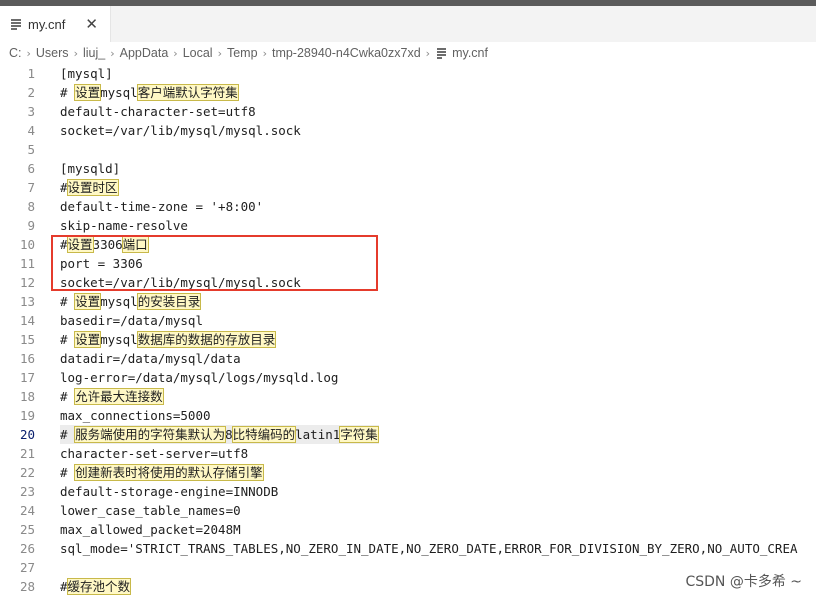 This screenshot has height=601, width=816. I want to click on line-number: 21, so click(27, 453).